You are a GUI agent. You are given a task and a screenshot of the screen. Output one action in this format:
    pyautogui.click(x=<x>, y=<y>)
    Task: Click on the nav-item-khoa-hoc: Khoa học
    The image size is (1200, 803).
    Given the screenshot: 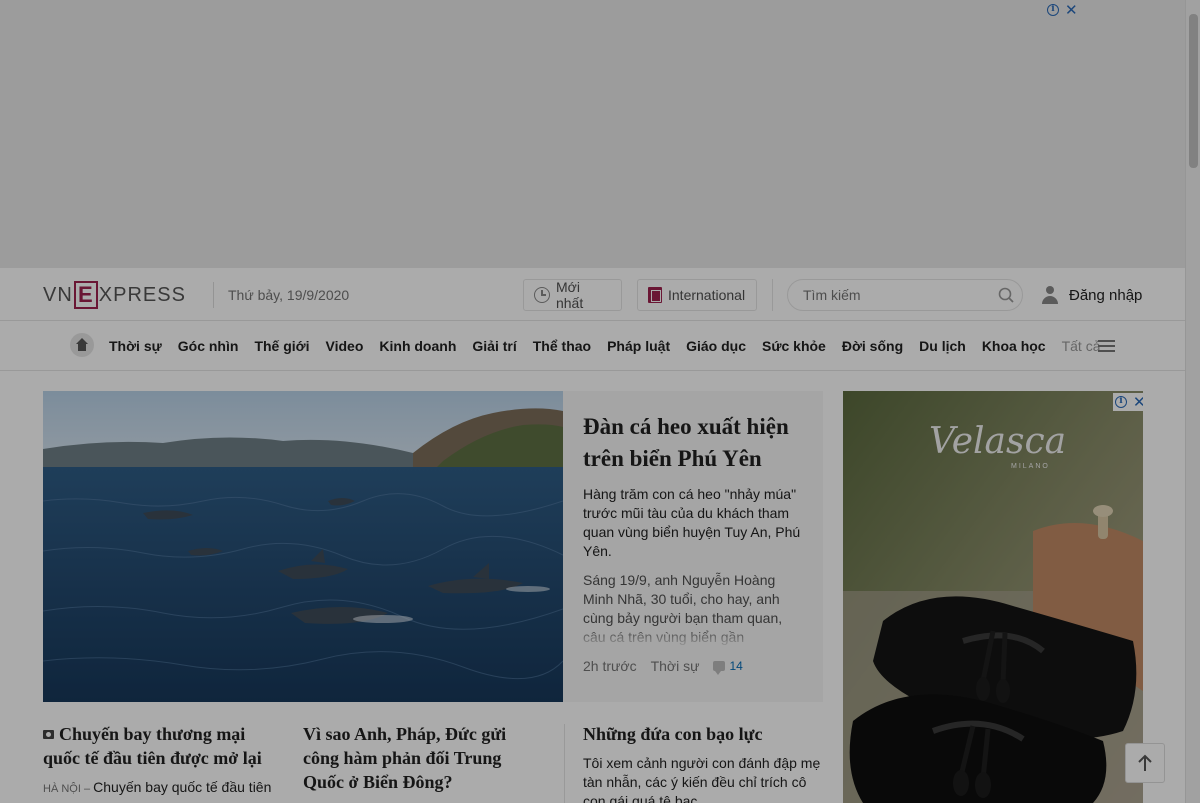 What is the action you would take?
    pyautogui.click(x=1014, y=346)
    